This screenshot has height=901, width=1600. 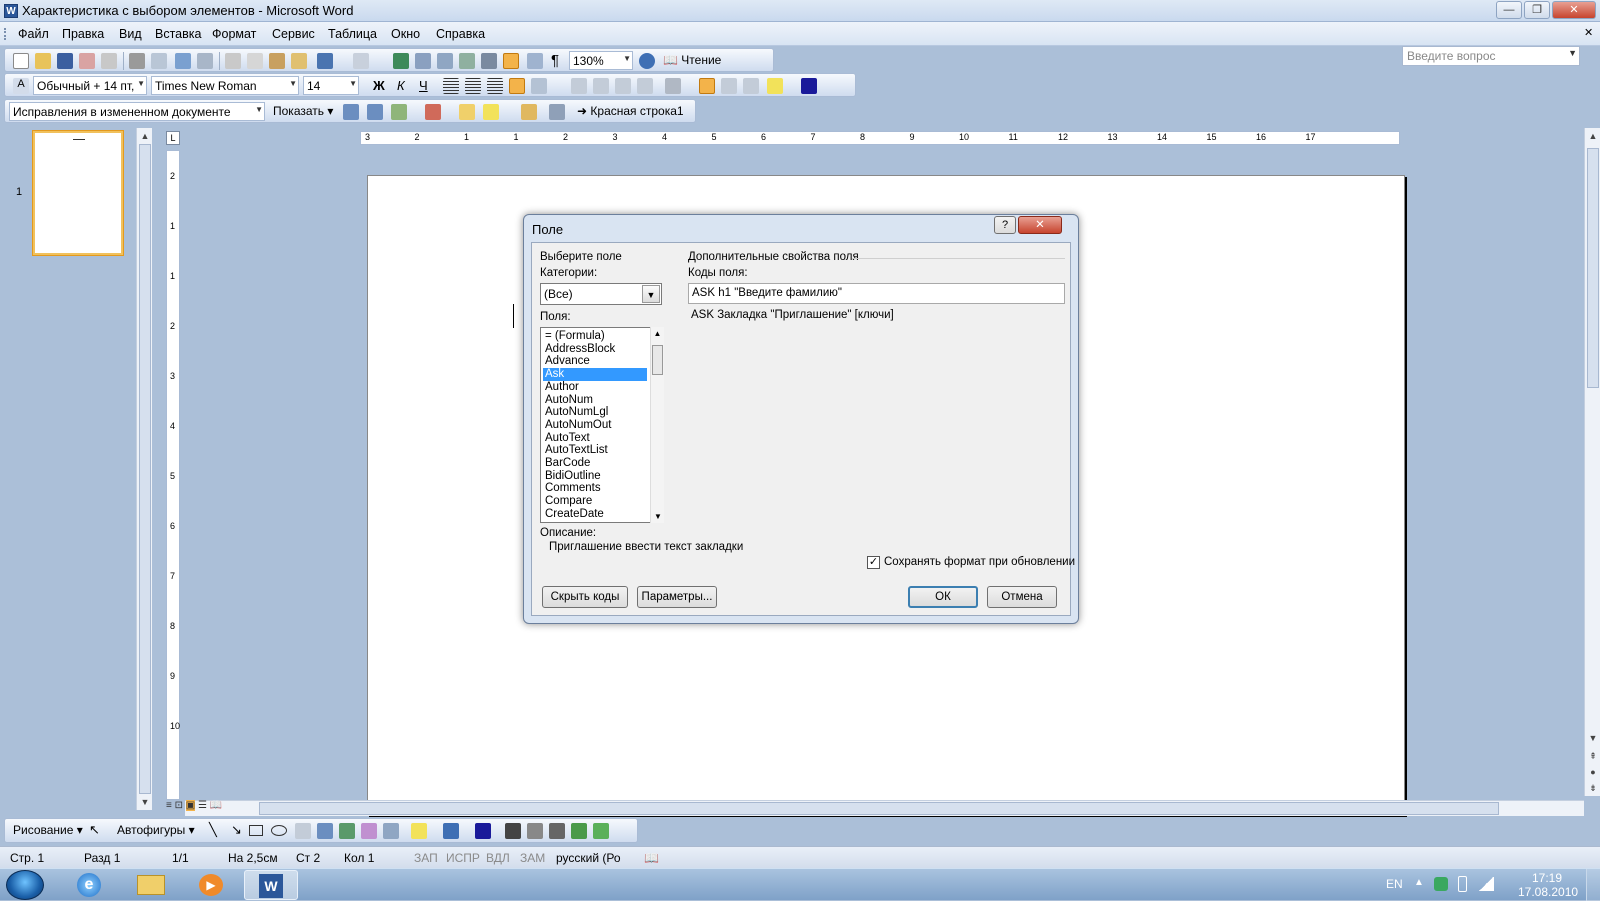 What do you see at coordinates (595, 375) in the screenshot?
I see `field-list-item: Ask` at bounding box center [595, 375].